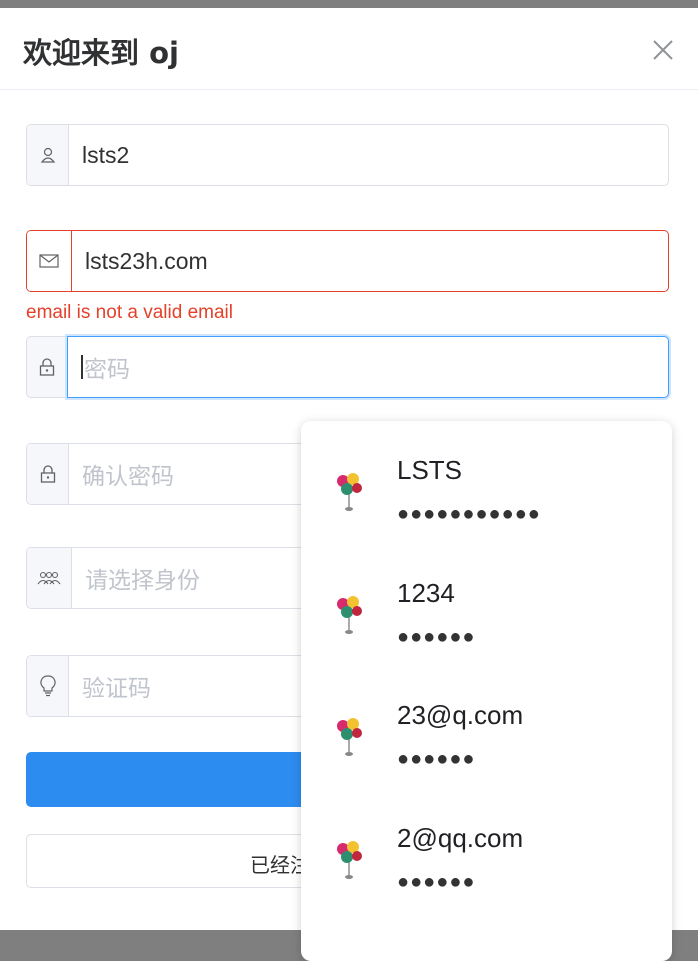 The height and width of the screenshot is (961, 698). What do you see at coordinates (469, 514) in the screenshot?
I see `saved-password-mask: ●●●●●●●●●●●` at bounding box center [469, 514].